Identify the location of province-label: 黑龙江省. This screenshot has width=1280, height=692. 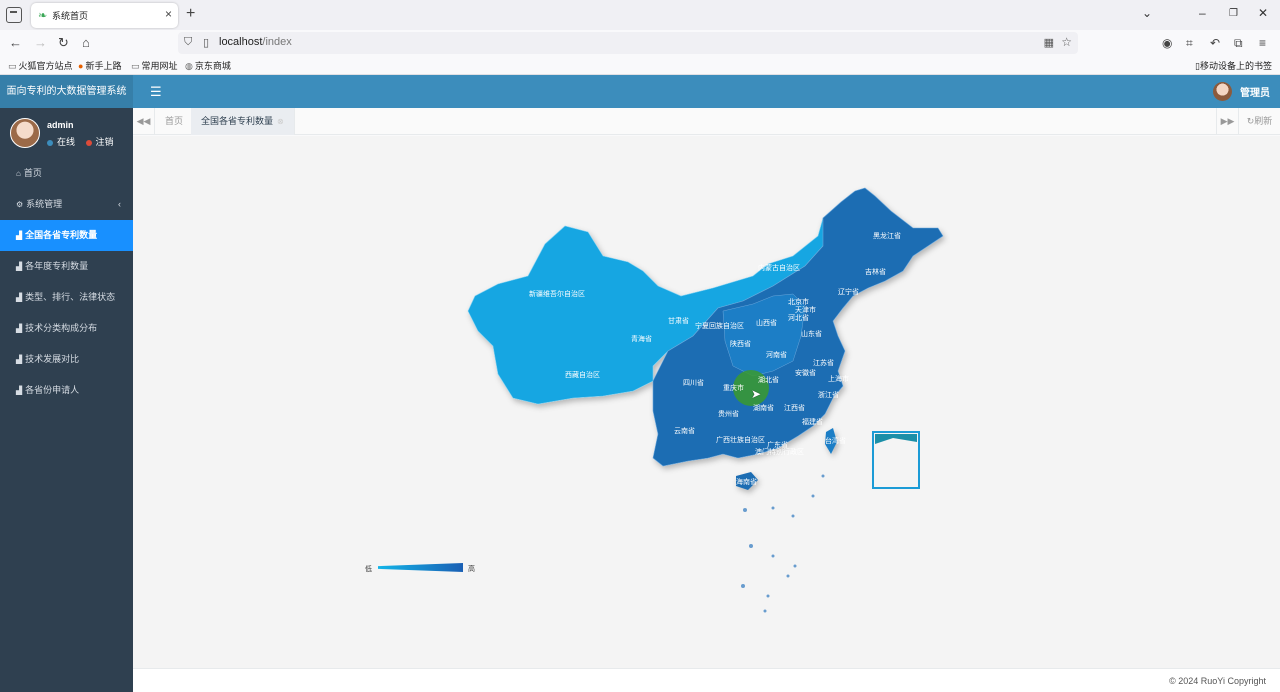
(887, 235).